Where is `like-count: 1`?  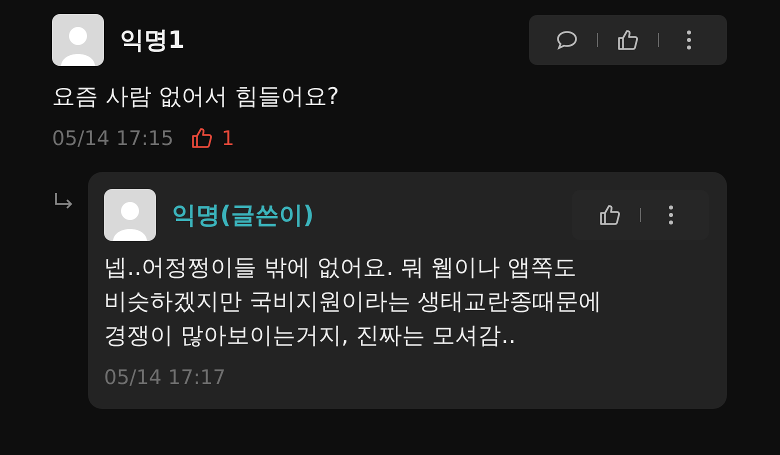
like-count: 1 is located at coordinates (228, 138).